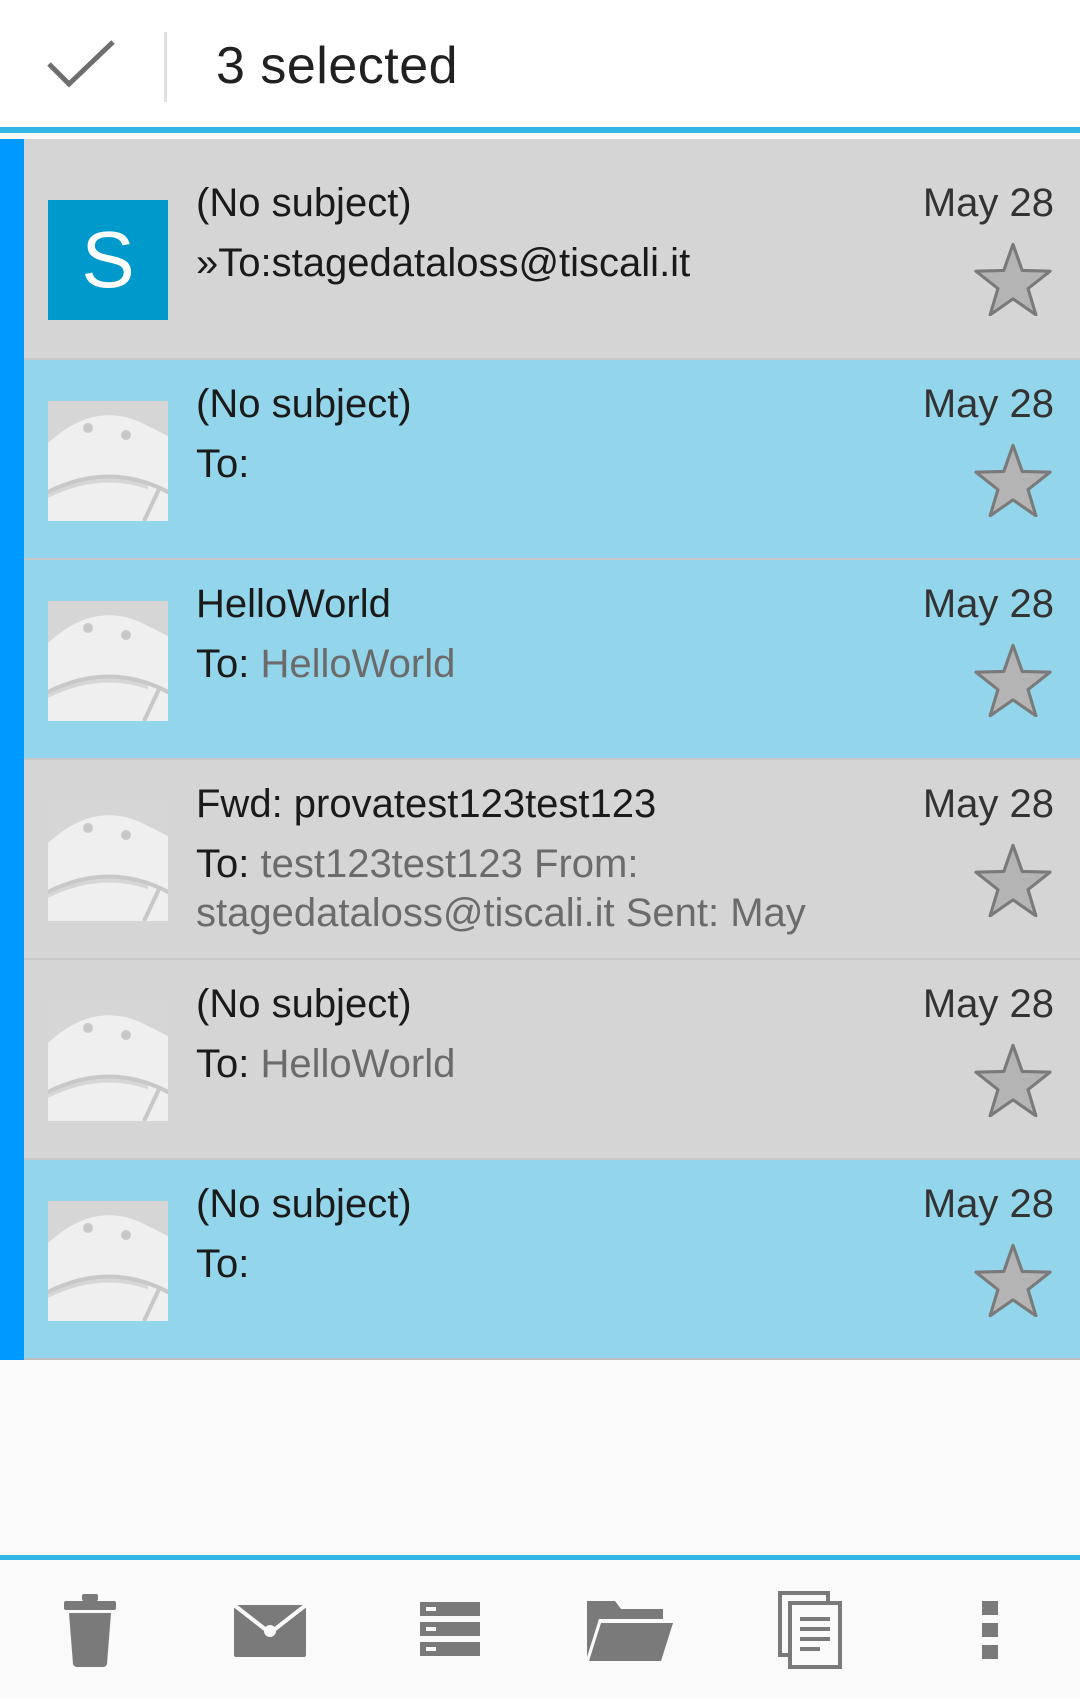  Describe the element at coordinates (540, 66) in the screenshot. I see `action-bar: 3 selected` at that location.